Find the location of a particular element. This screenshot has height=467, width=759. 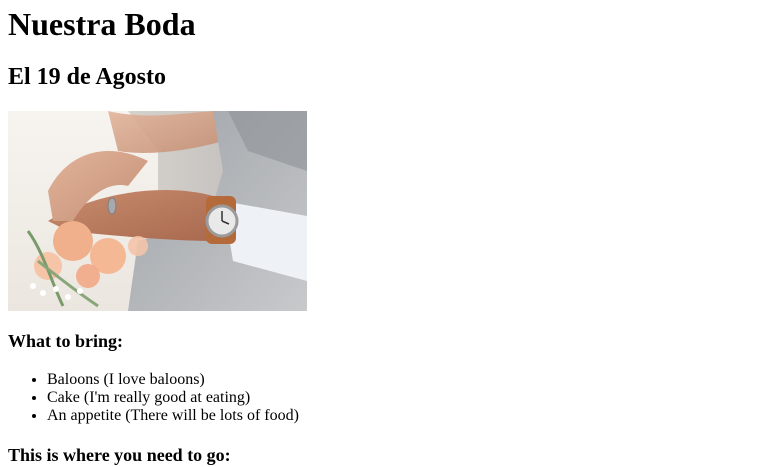

what-to-bring-heading: What to bring: is located at coordinates (66, 341).